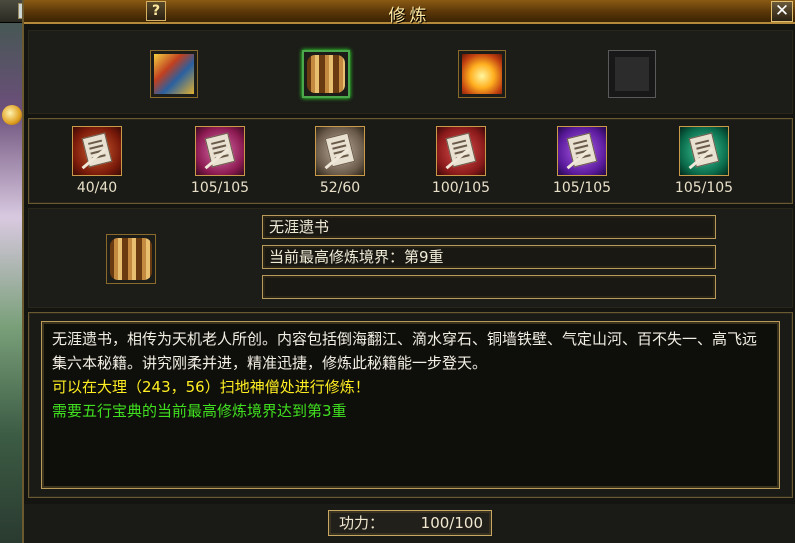 Image resolution: width=795 pixels, height=543 pixels. What do you see at coordinates (410, 72) in the screenshot?
I see `category-slots-panel` at bounding box center [410, 72].